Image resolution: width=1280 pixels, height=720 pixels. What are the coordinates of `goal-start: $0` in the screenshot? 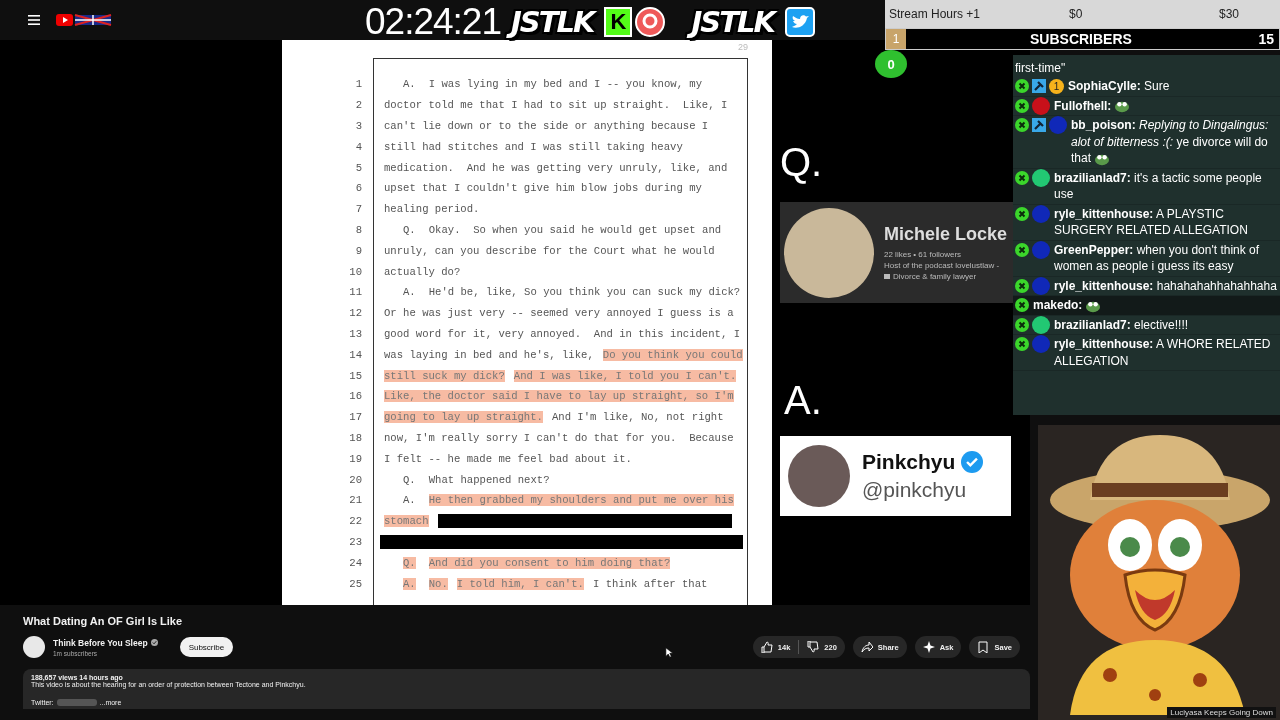 It's located at (1076, 14).